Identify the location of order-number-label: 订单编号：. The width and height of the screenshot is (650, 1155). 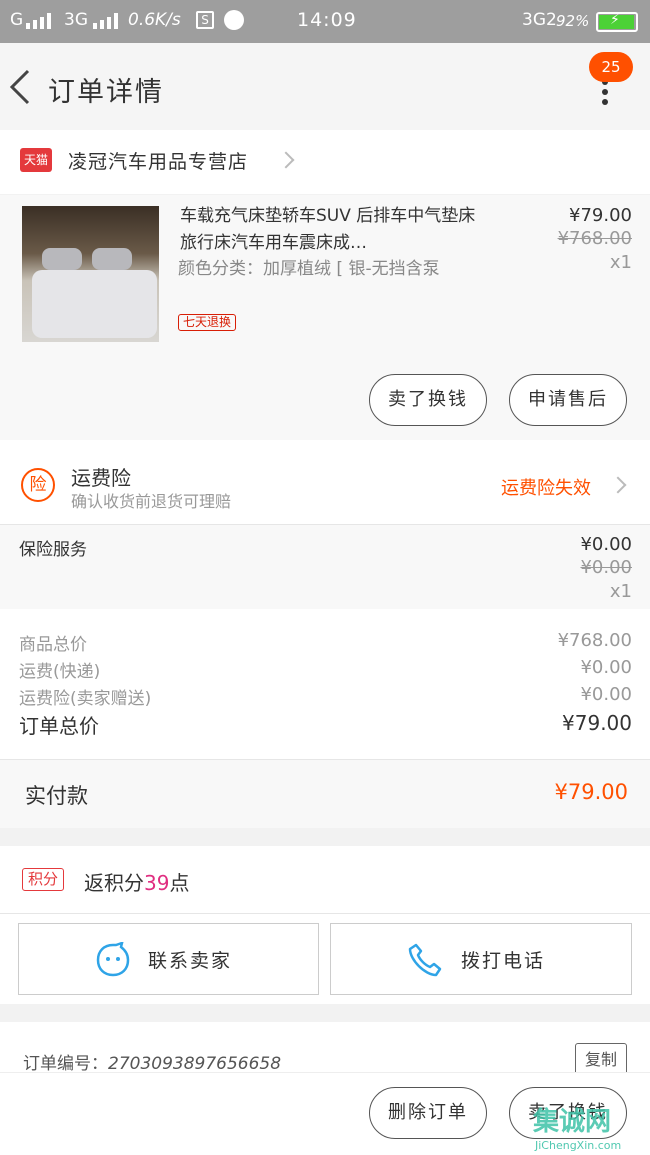
(65, 1064).